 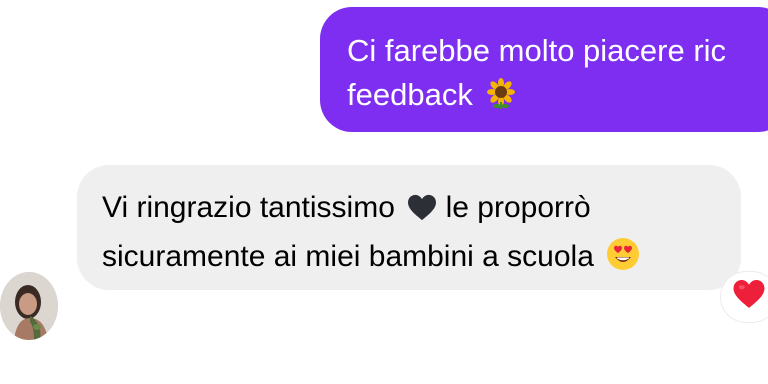 What do you see at coordinates (518, 207) in the screenshot?
I see `incoming-message-text-1b: le proporrò` at bounding box center [518, 207].